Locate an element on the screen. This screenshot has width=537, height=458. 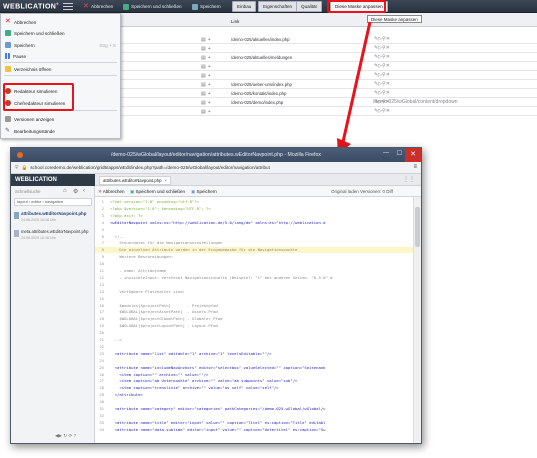
file-icon is located at coordinates (16, 233).